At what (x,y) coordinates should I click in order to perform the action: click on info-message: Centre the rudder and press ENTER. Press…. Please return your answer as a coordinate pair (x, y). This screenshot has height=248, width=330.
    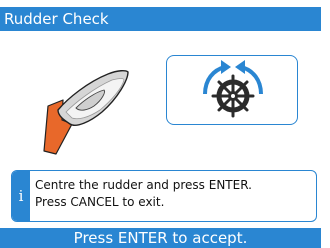
    Looking at the image, I should click on (174, 194).